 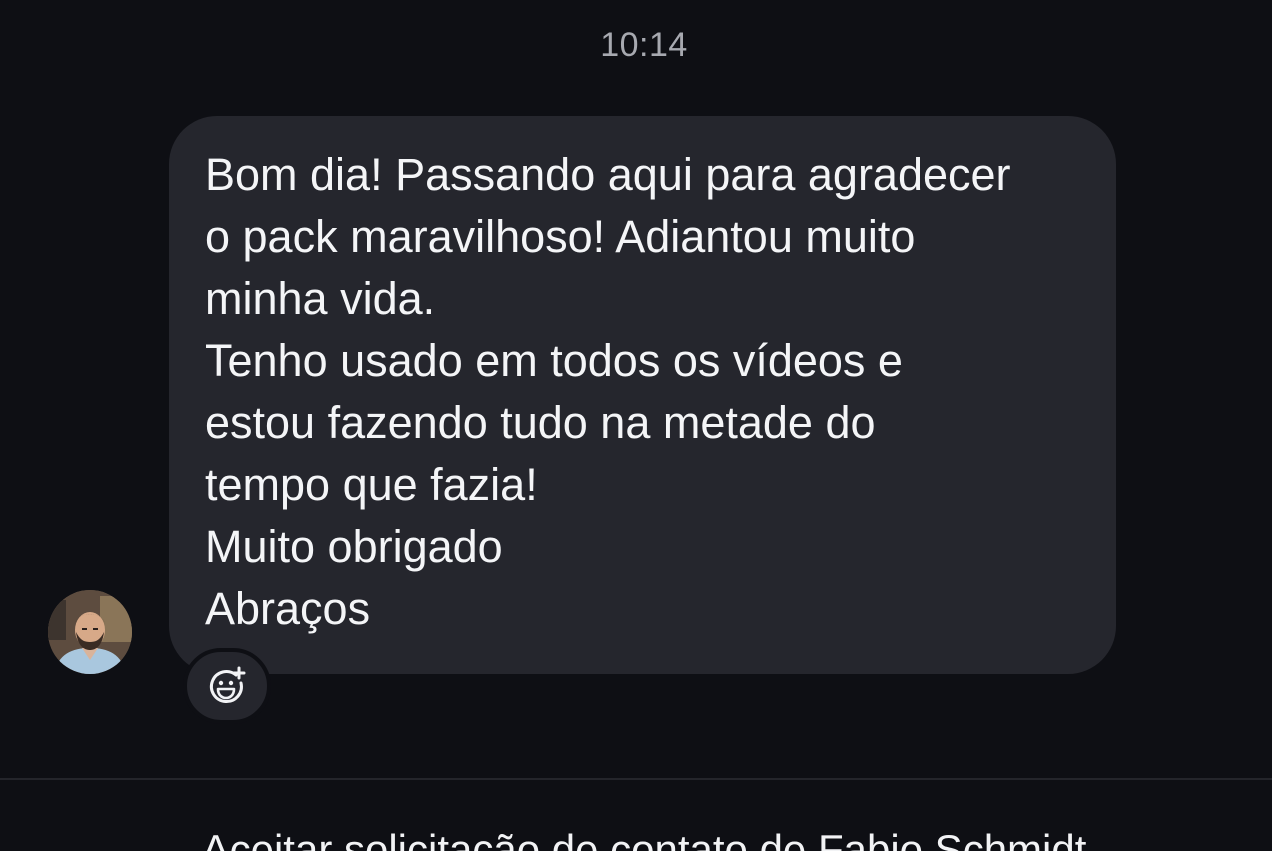 I want to click on message-line: Tenho usado em todos os vídeos e, so click(x=554, y=360).